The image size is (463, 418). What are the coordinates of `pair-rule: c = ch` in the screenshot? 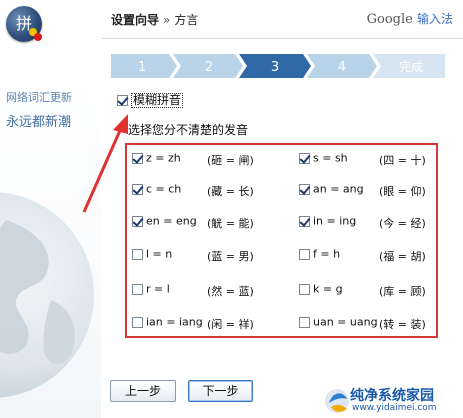 It's located at (163, 189).